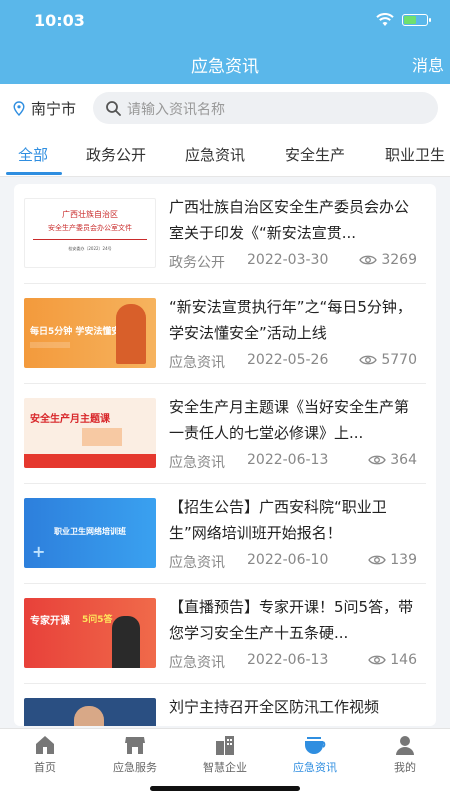 This screenshot has width=450, height=801. Describe the element at coordinates (278, 520) in the screenshot. I see `article-title: 【招生公告】广西安科院“职业卫生”网络培训班开始报名！` at that location.